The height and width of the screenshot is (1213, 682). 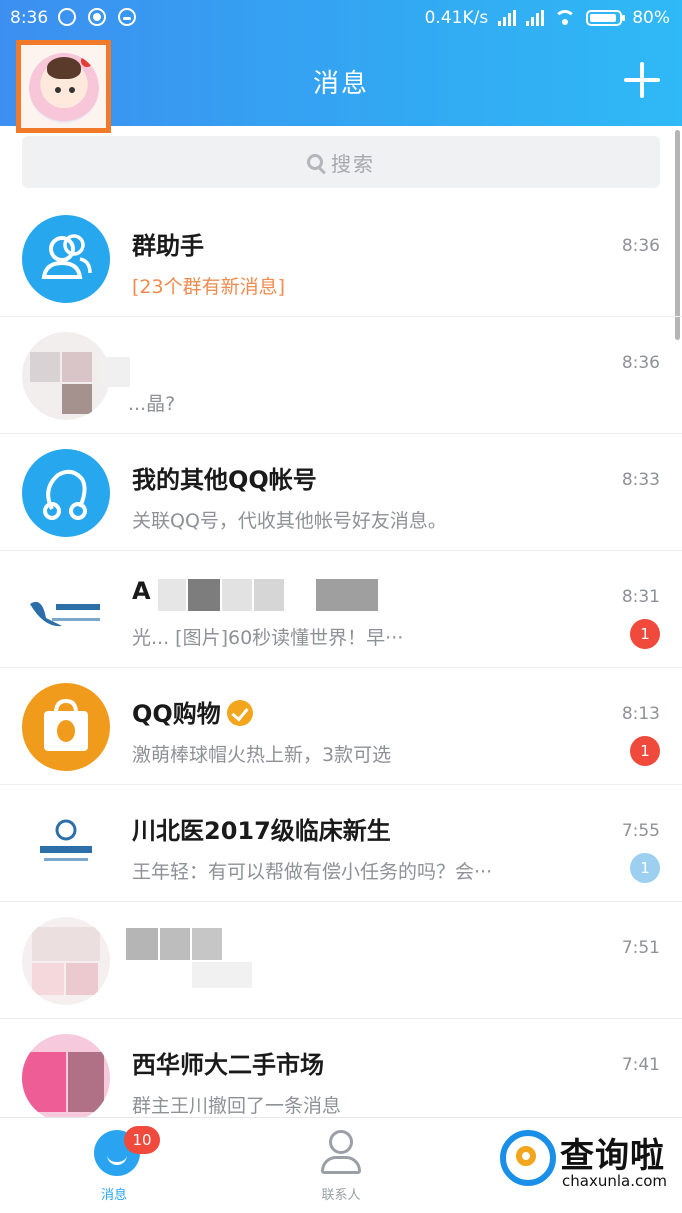 What do you see at coordinates (341, 258) in the screenshot?
I see `conversation-row: 群助手 [23个群有新消息] 8:36` at bounding box center [341, 258].